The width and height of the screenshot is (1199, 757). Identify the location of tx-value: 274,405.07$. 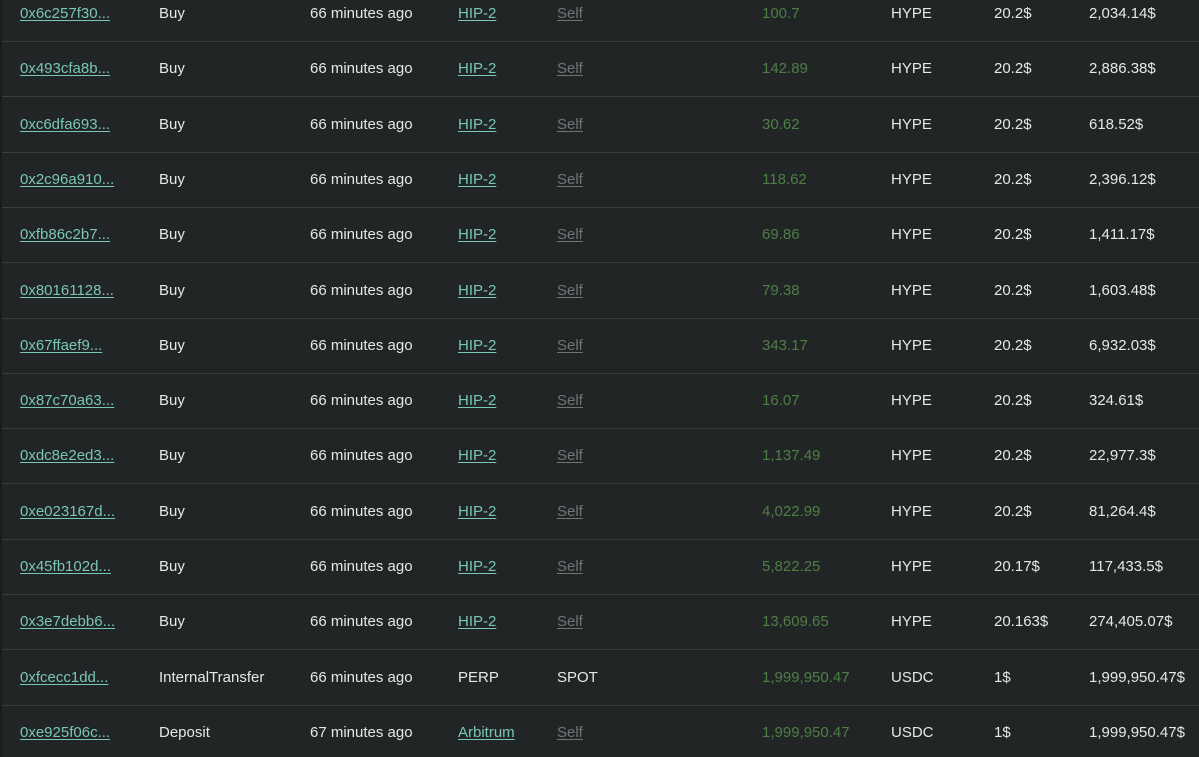
(1131, 622).